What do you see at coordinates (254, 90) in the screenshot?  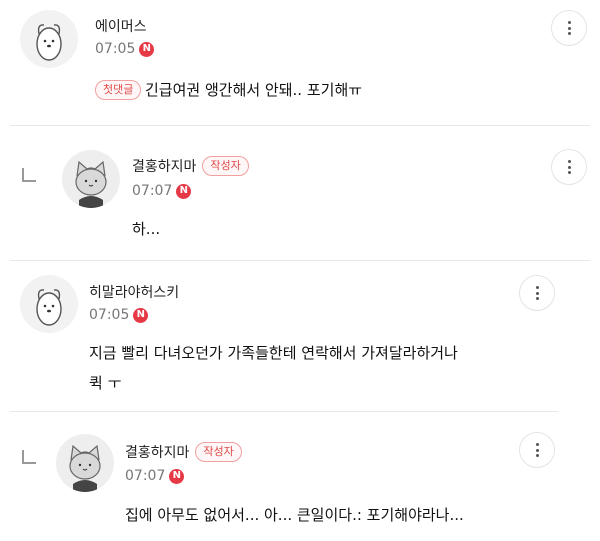 I see `comment-text: 긴급여권 앵간해서 안돼.. 포기해ㅠ` at bounding box center [254, 90].